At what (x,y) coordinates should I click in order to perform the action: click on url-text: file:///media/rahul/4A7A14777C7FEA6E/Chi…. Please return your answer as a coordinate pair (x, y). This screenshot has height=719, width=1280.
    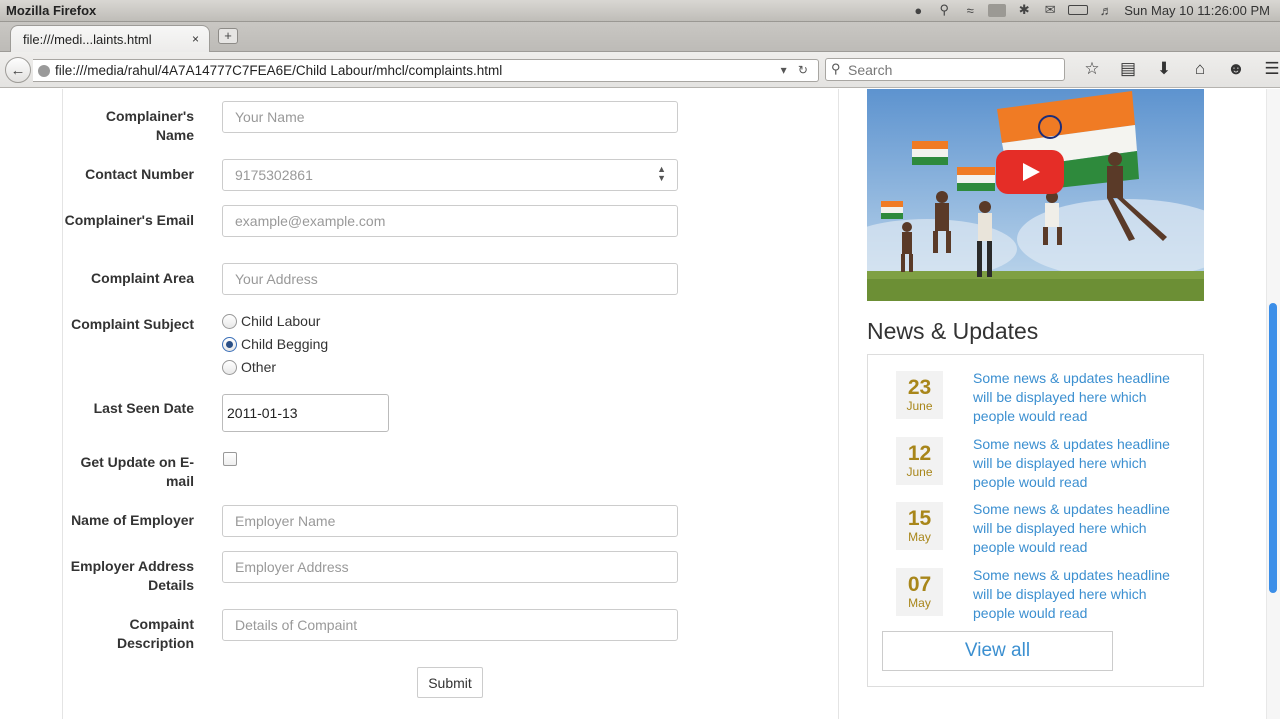
    Looking at the image, I should click on (279, 70).